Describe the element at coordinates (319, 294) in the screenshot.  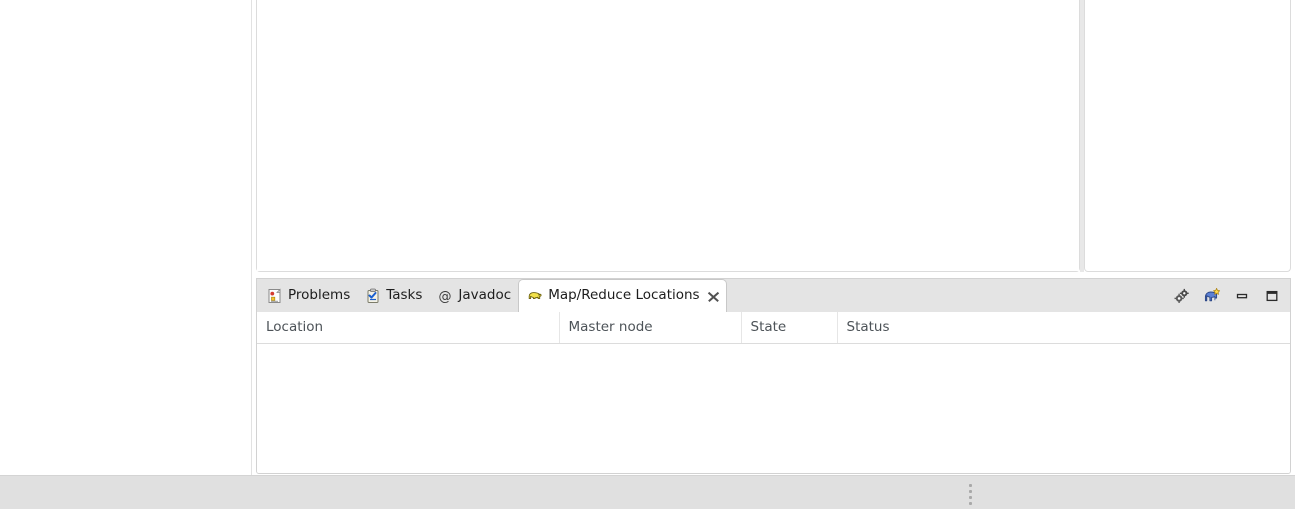
I see `tab-problems-label: Problems` at that location.